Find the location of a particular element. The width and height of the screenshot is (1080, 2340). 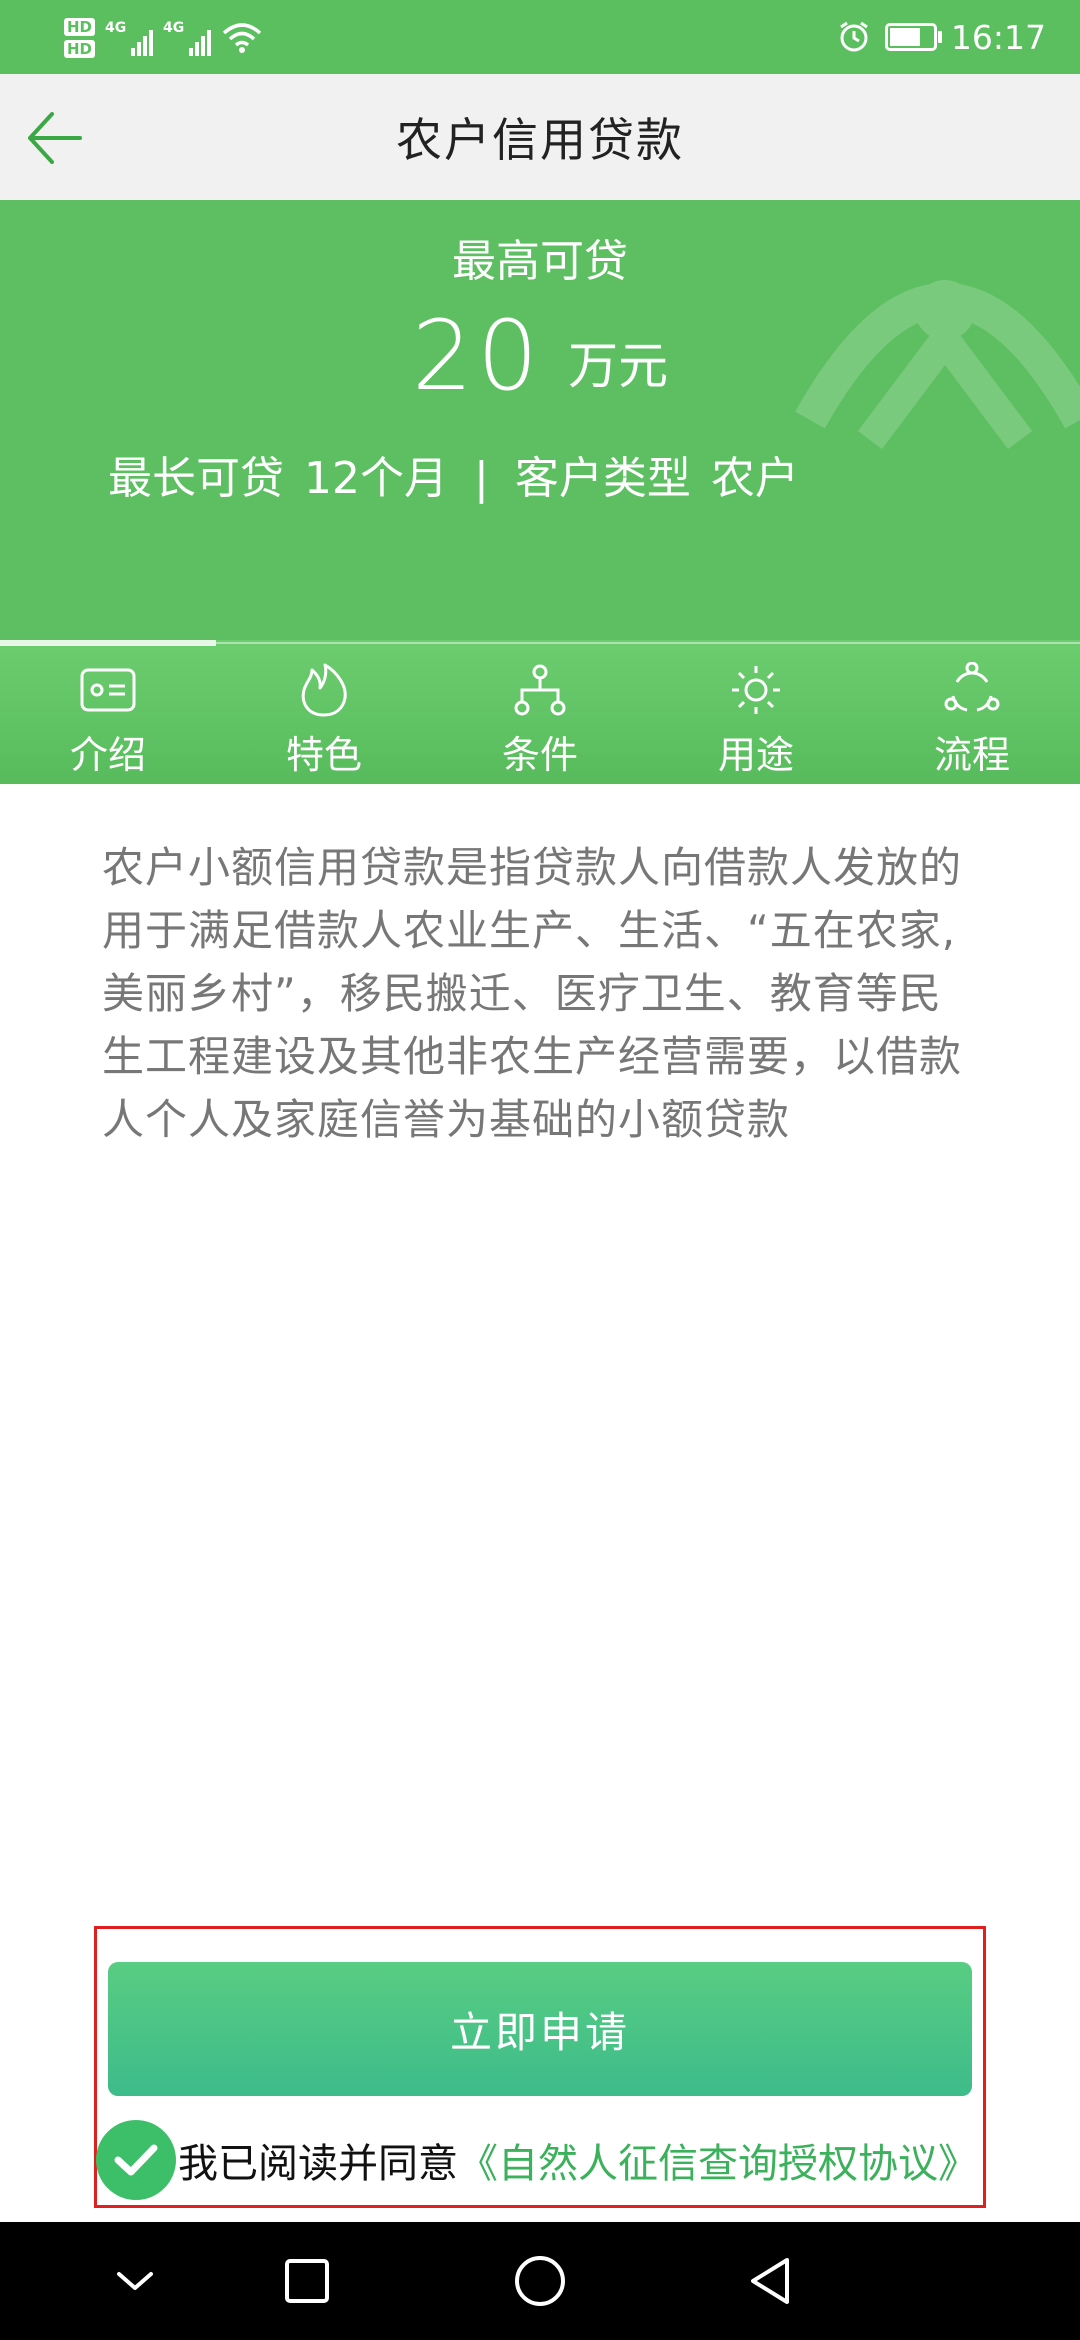

tab-intro: 介绍 is located at coordinates (108, 719).